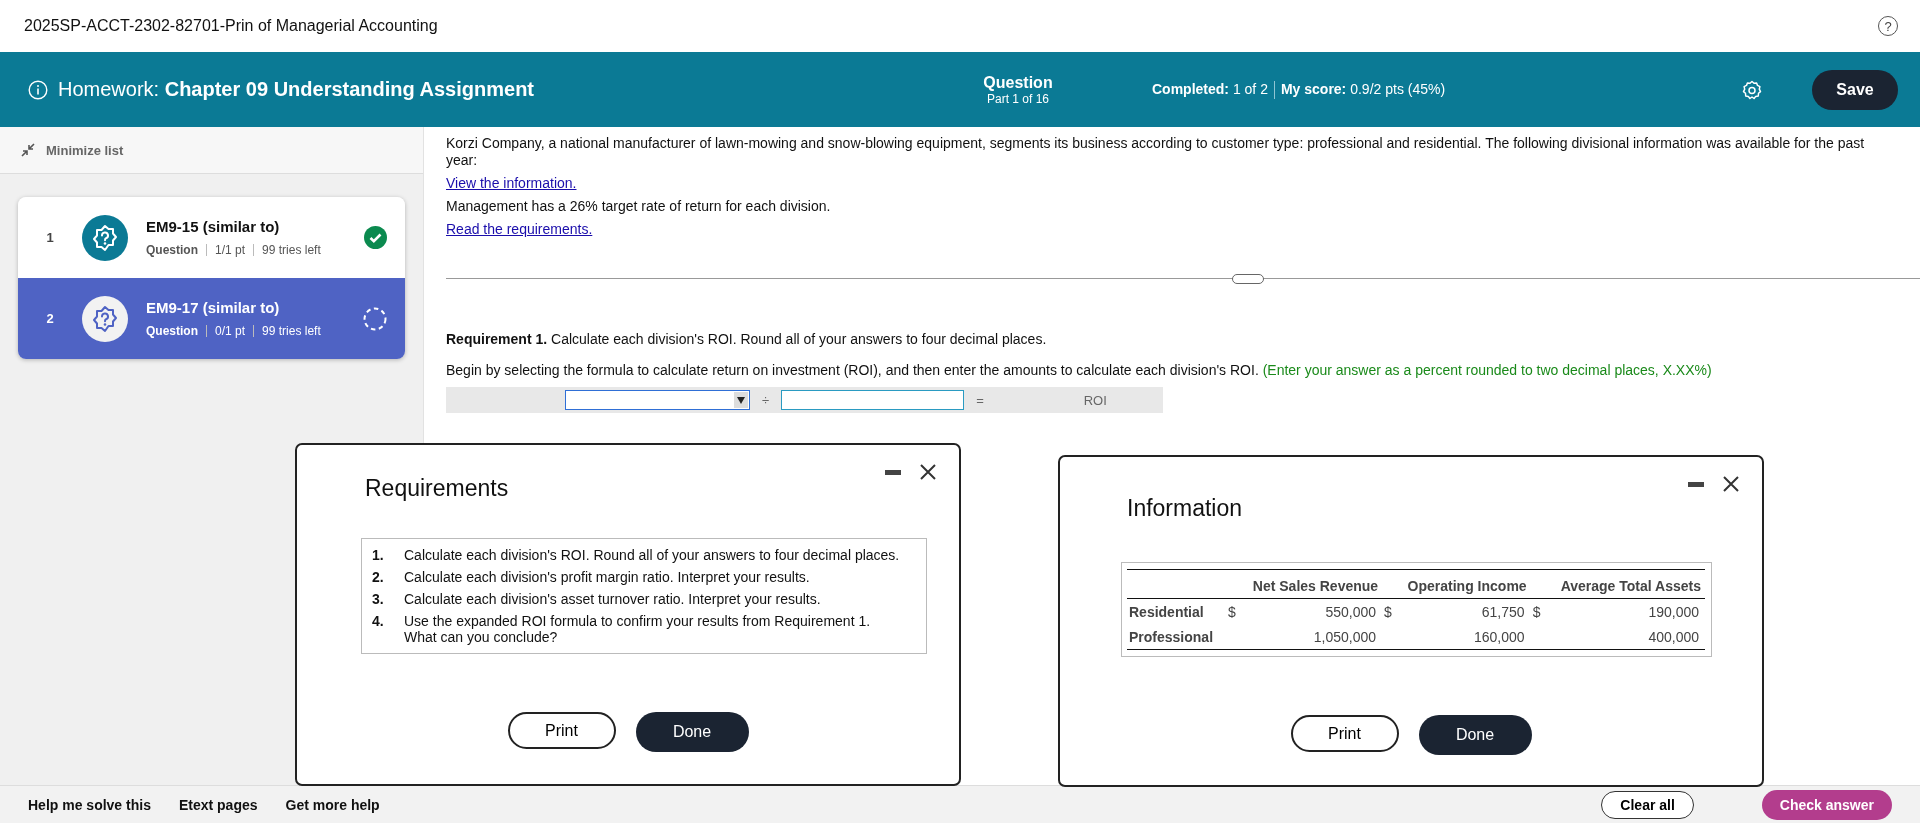 This screenshot has height=823, width=1920. What do you see at coordinates (747, 339) in the screenshot?
I see `requirement-text: Requirement 1. Calculate each division's ROI. Round all of your answers to four decimal places.` at bounding box center [747, 339].